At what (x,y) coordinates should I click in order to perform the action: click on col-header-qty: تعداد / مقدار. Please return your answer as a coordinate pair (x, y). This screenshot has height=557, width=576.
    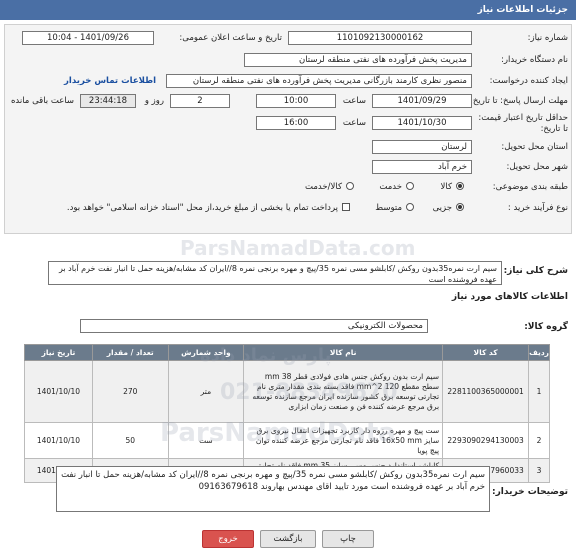
    Looking at the image, I should click on (130, 352).